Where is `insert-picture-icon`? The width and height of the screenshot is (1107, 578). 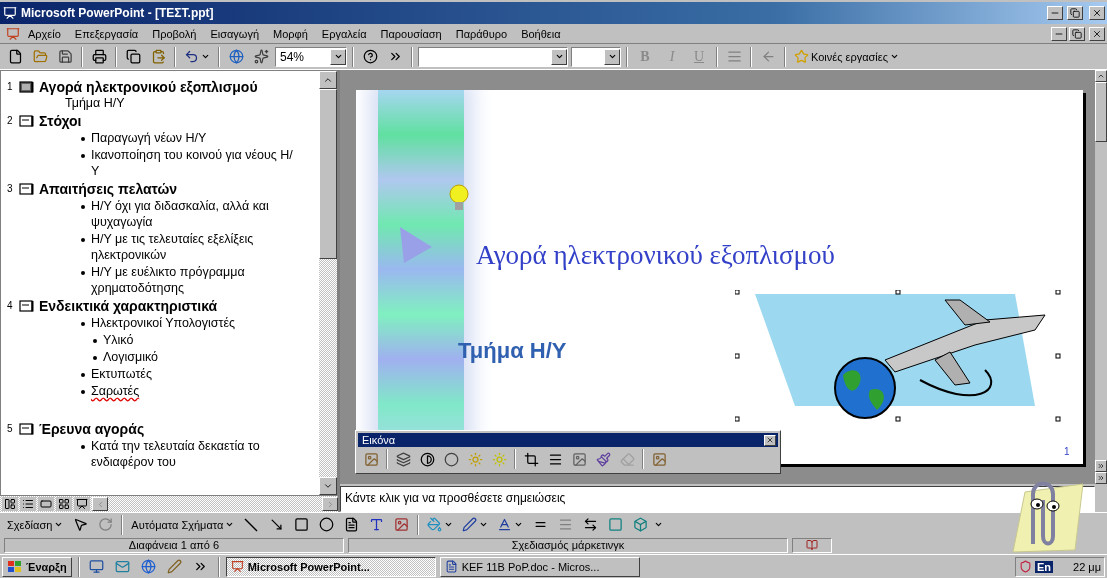 insert-picture-icon is located at coordinates (371, 459).